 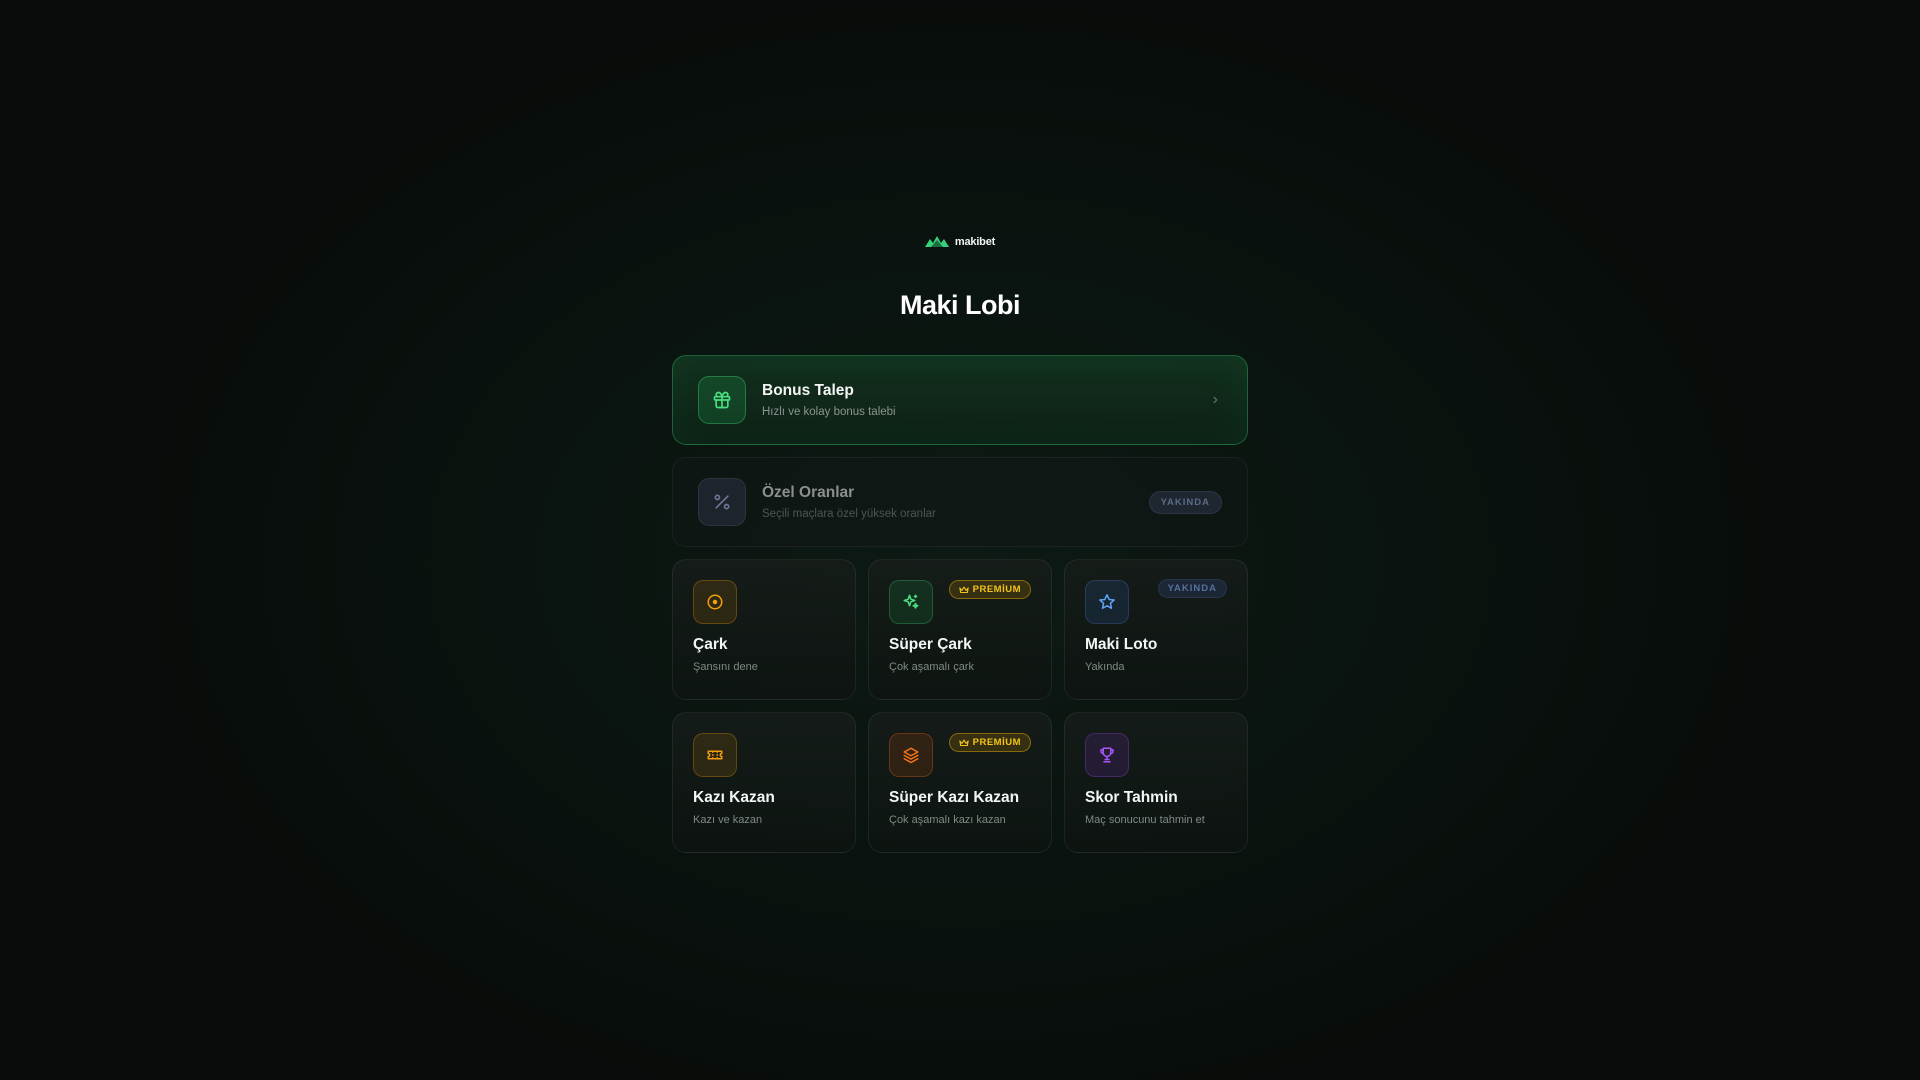 I want to click on star-icon, so click(x=1107, y=602).